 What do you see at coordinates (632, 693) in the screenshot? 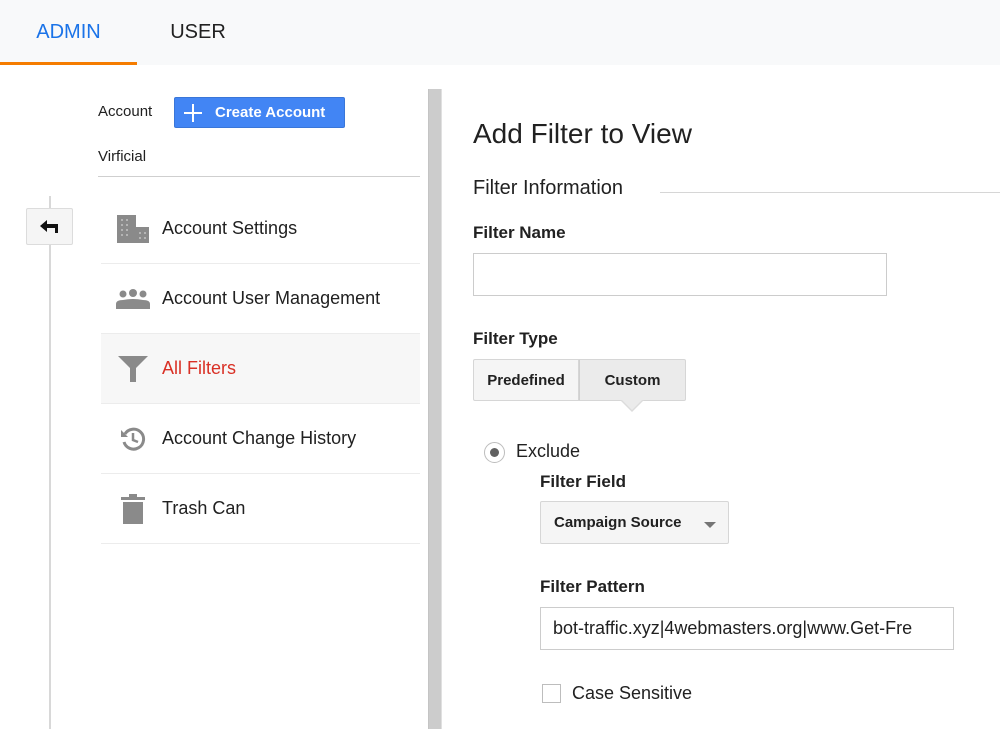
I see `case-sensitive-label: Case Sensitive` at bounding box center [632, 693].